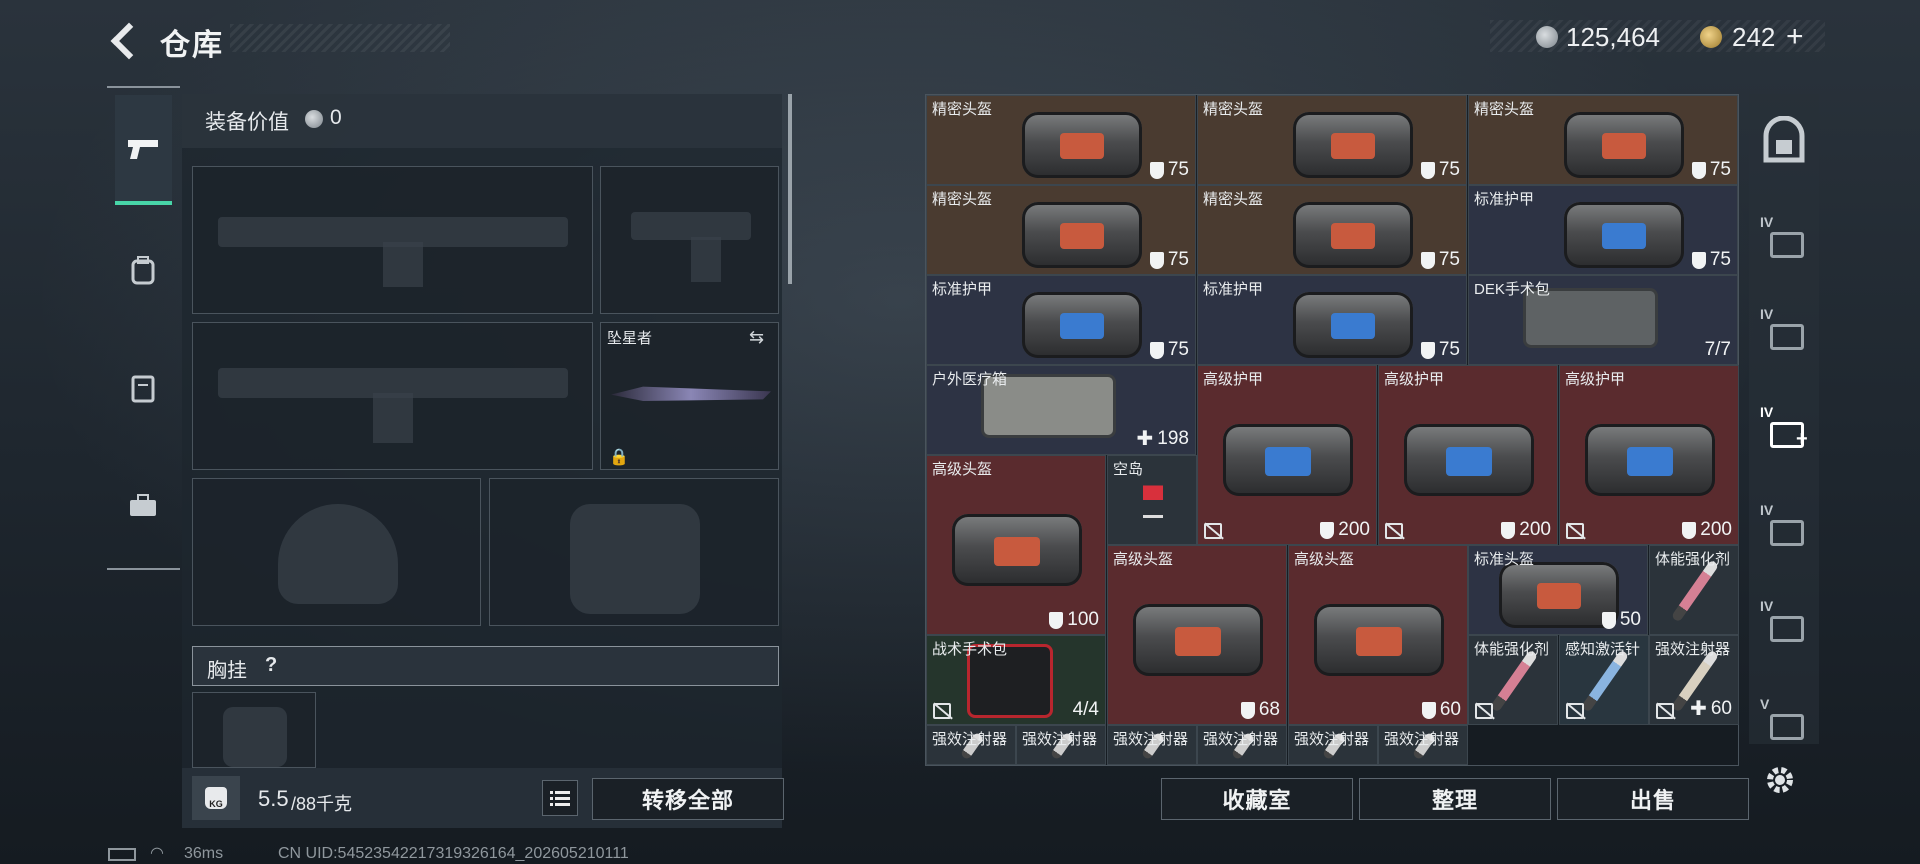  What do you see at coordinates (1257, 799) in the screenshot?
I see `collection-room-button: 收藏室` at bounding box center [1257, 799].